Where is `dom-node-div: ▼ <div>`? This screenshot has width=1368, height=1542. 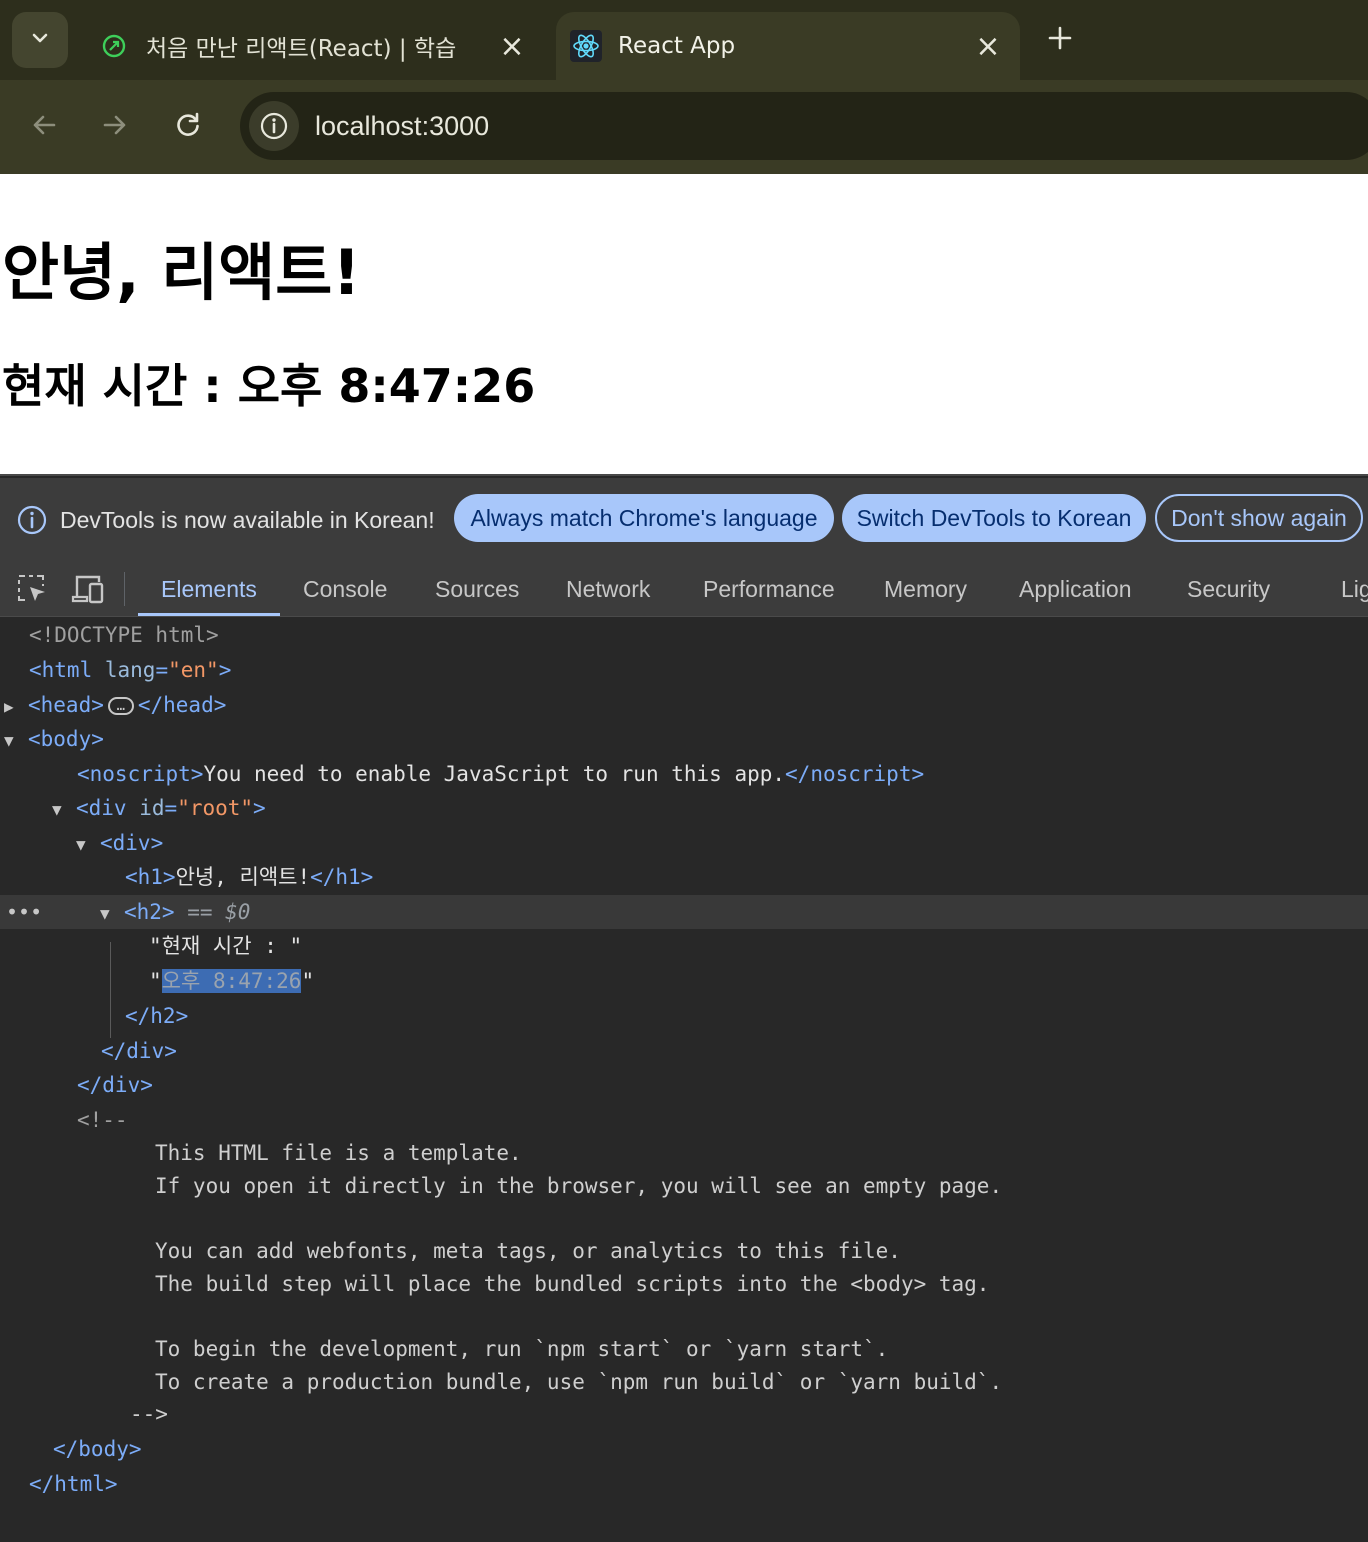 dom-node-div: ▼ <div> is located at coordinates (684, 843).